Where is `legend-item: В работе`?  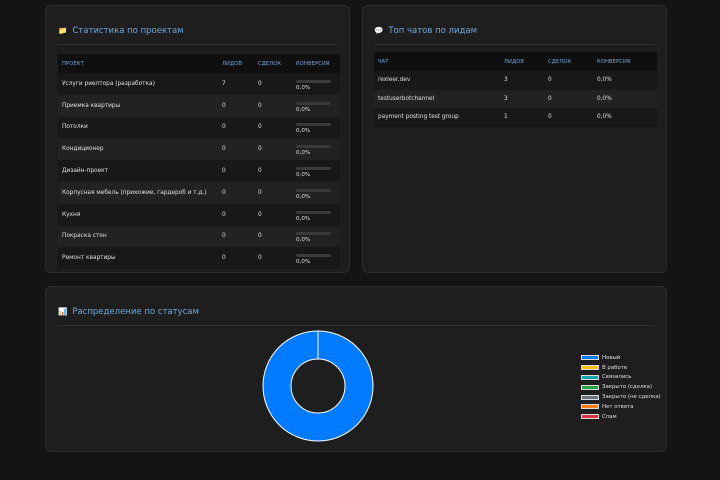 legend-item: В работе is located at coordinates (621, 368).